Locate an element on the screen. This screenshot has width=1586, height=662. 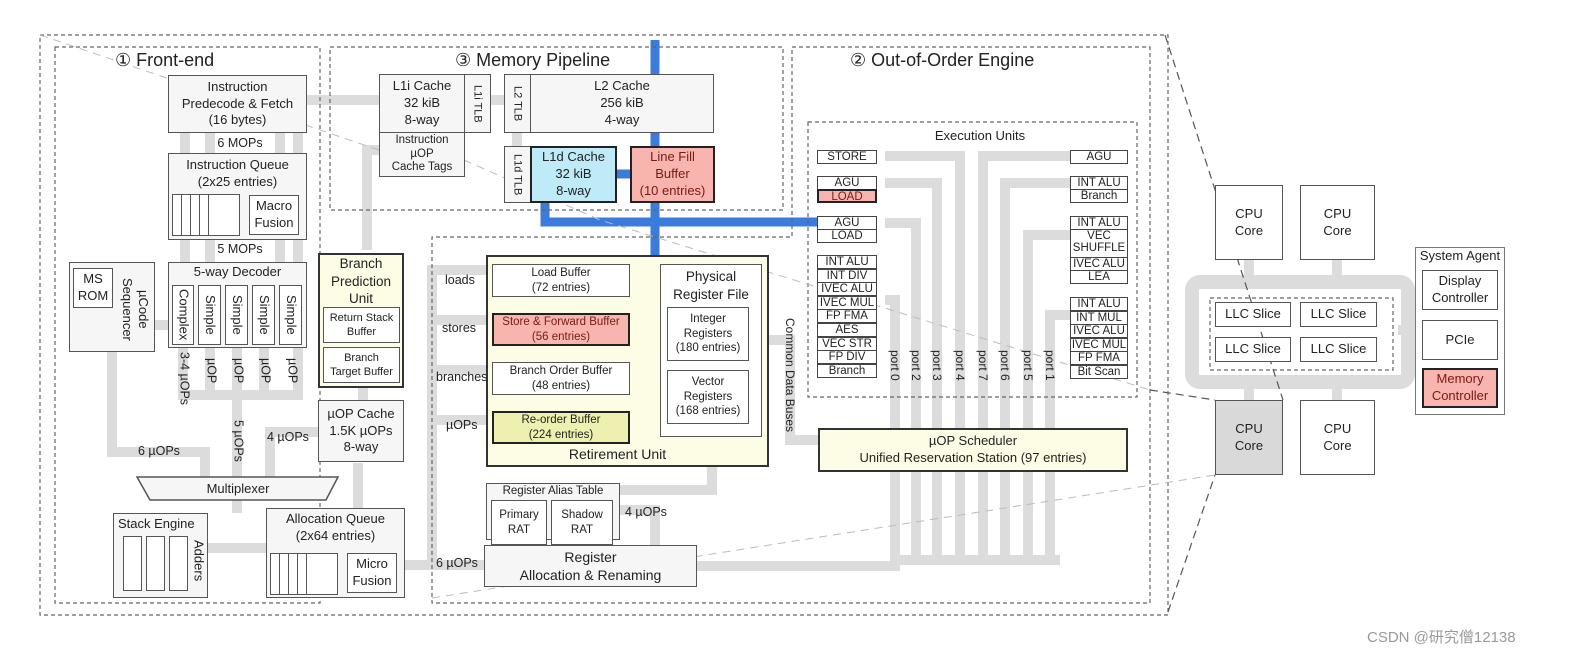
integer-registers: Integer Registers (180 entries) is located at coordinates (708, 334).